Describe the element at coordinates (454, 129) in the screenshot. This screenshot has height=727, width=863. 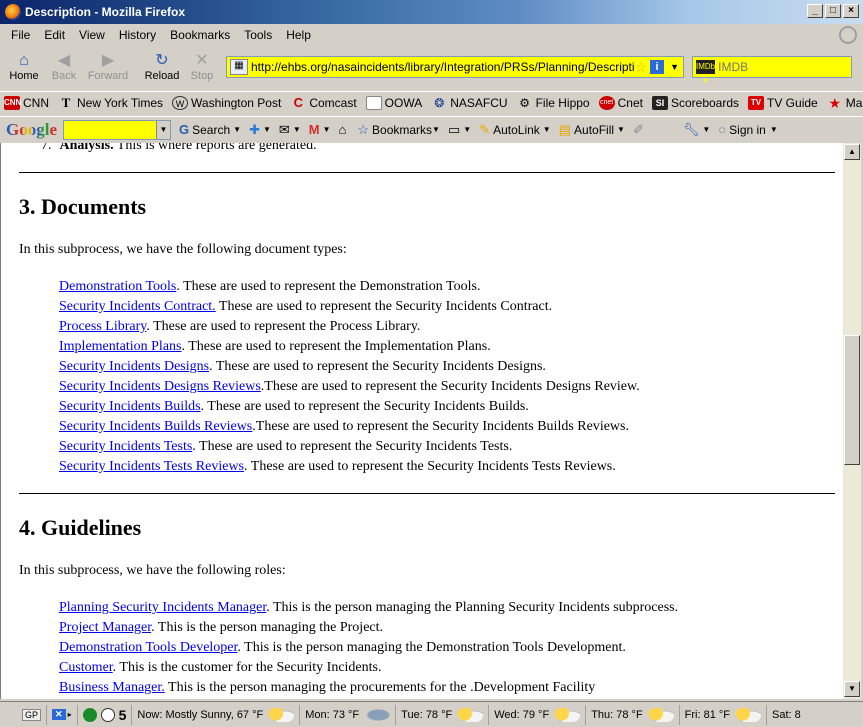
I see `rectangle-icon: ▭` at that location.